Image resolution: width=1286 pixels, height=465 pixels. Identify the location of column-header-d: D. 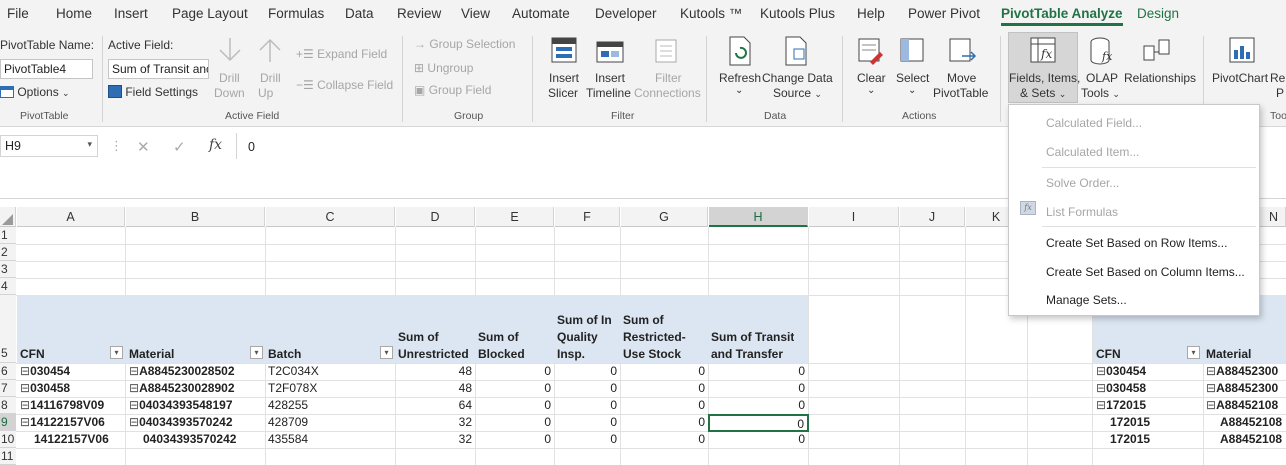
(435, 217).